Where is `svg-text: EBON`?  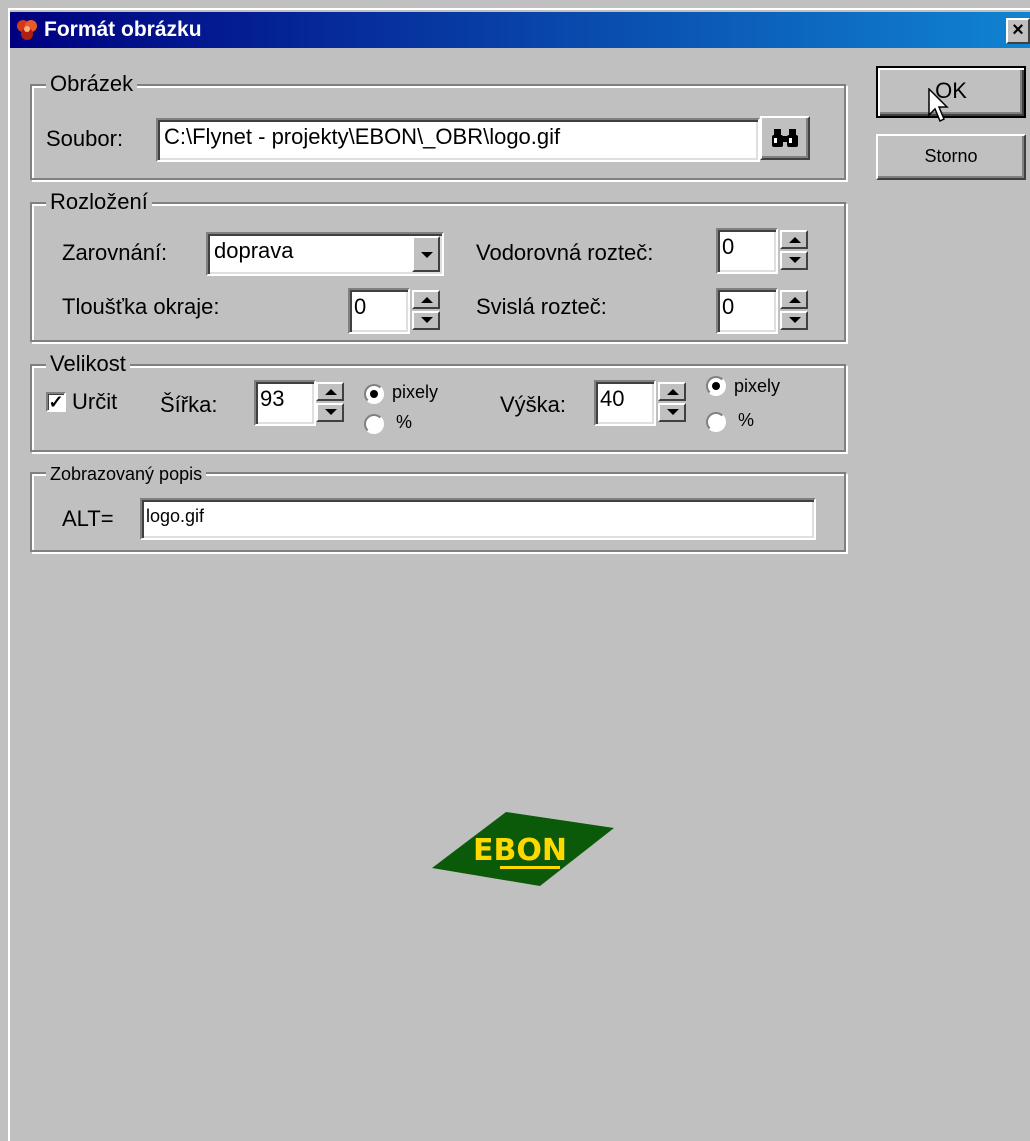 svg-text: EBON is located at coordinates (520, 850).